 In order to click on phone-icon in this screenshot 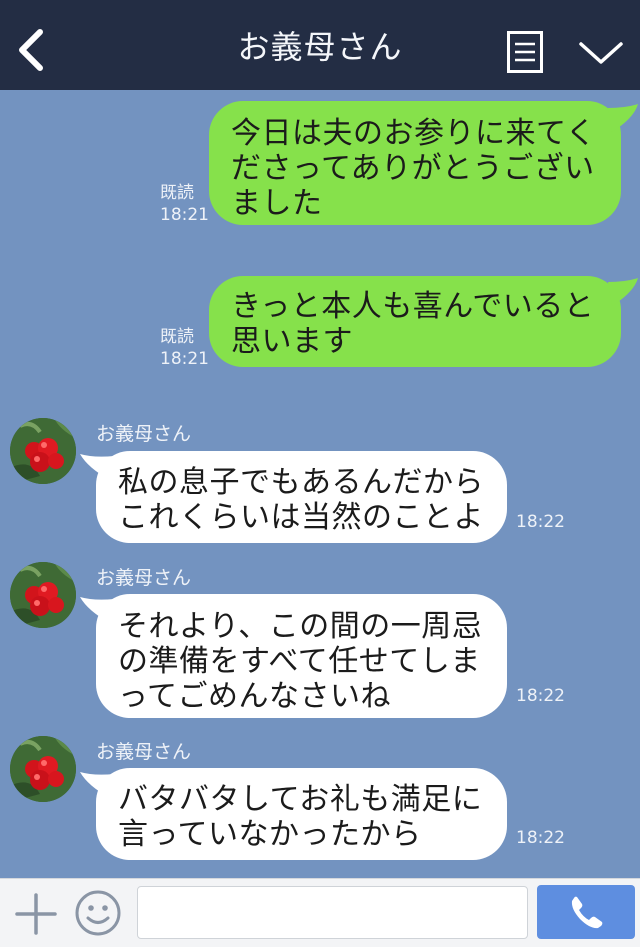, I will do `click(587, 912)`.